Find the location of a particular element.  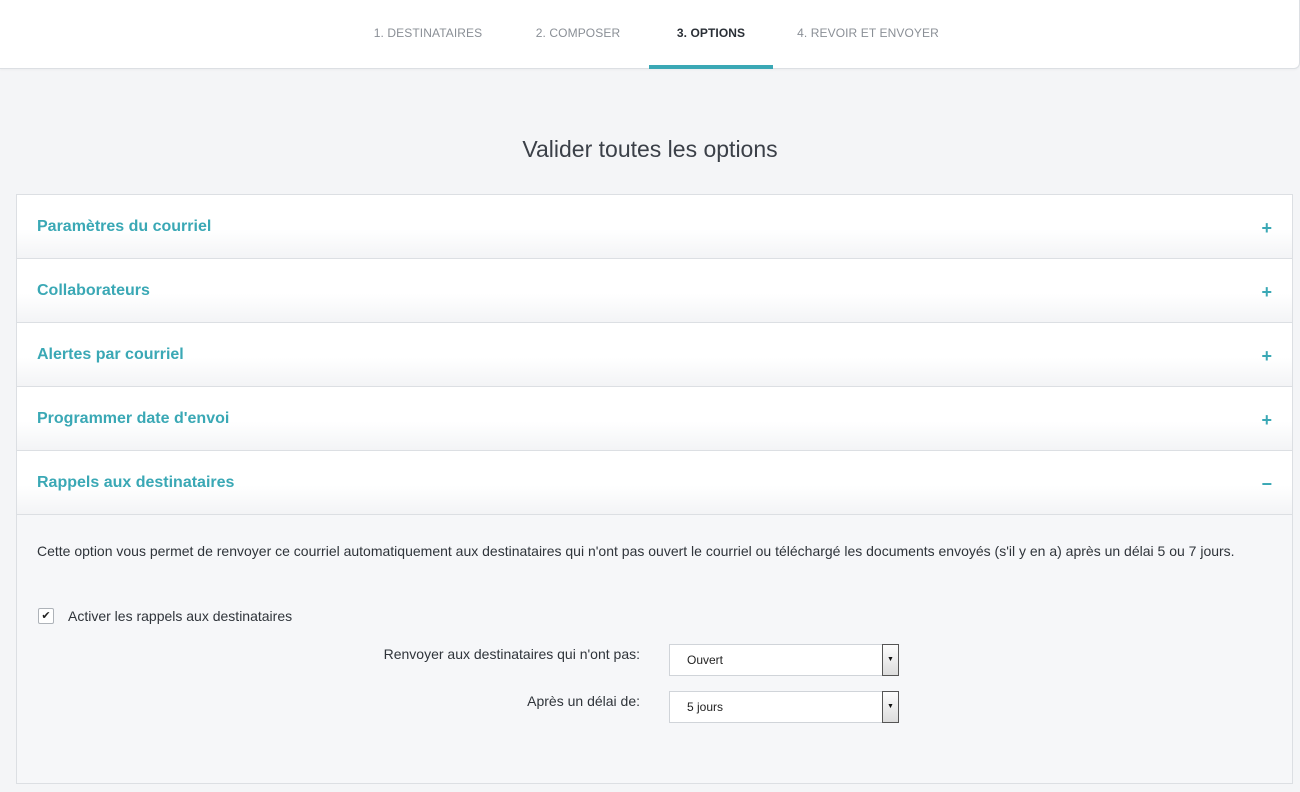

section-email-settings: Paramètres du courriel + is located at coordinates (654, 227).